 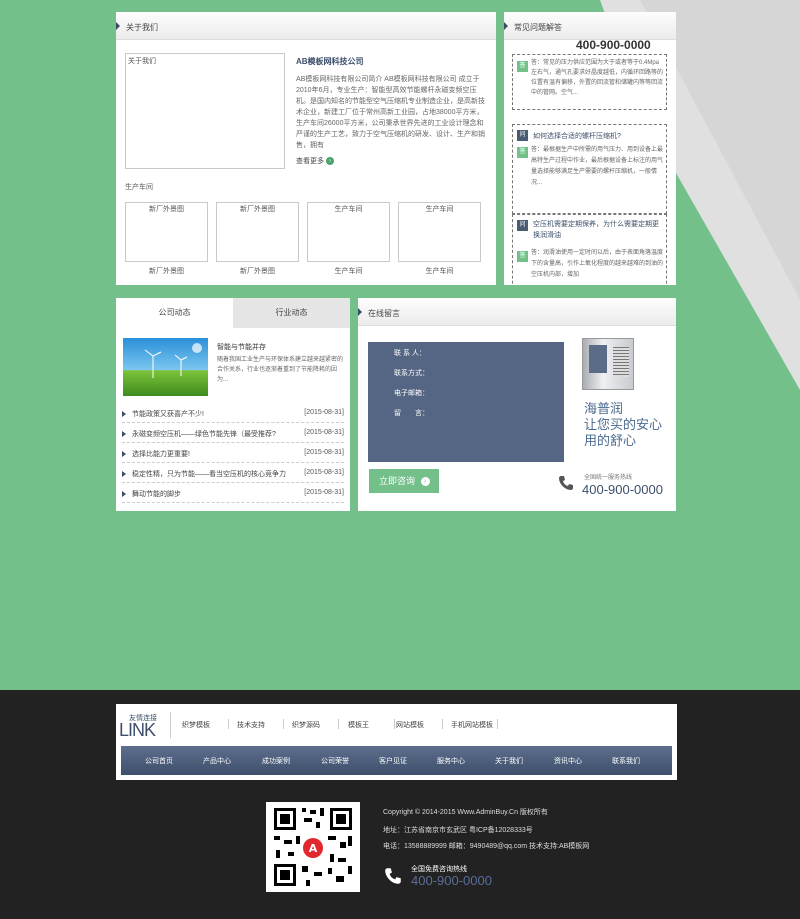 What do you see at coordinates (161, 454) in the screenshot?
I see `news-title: 选择比能力更重要!` at bounding box center [161, 454].